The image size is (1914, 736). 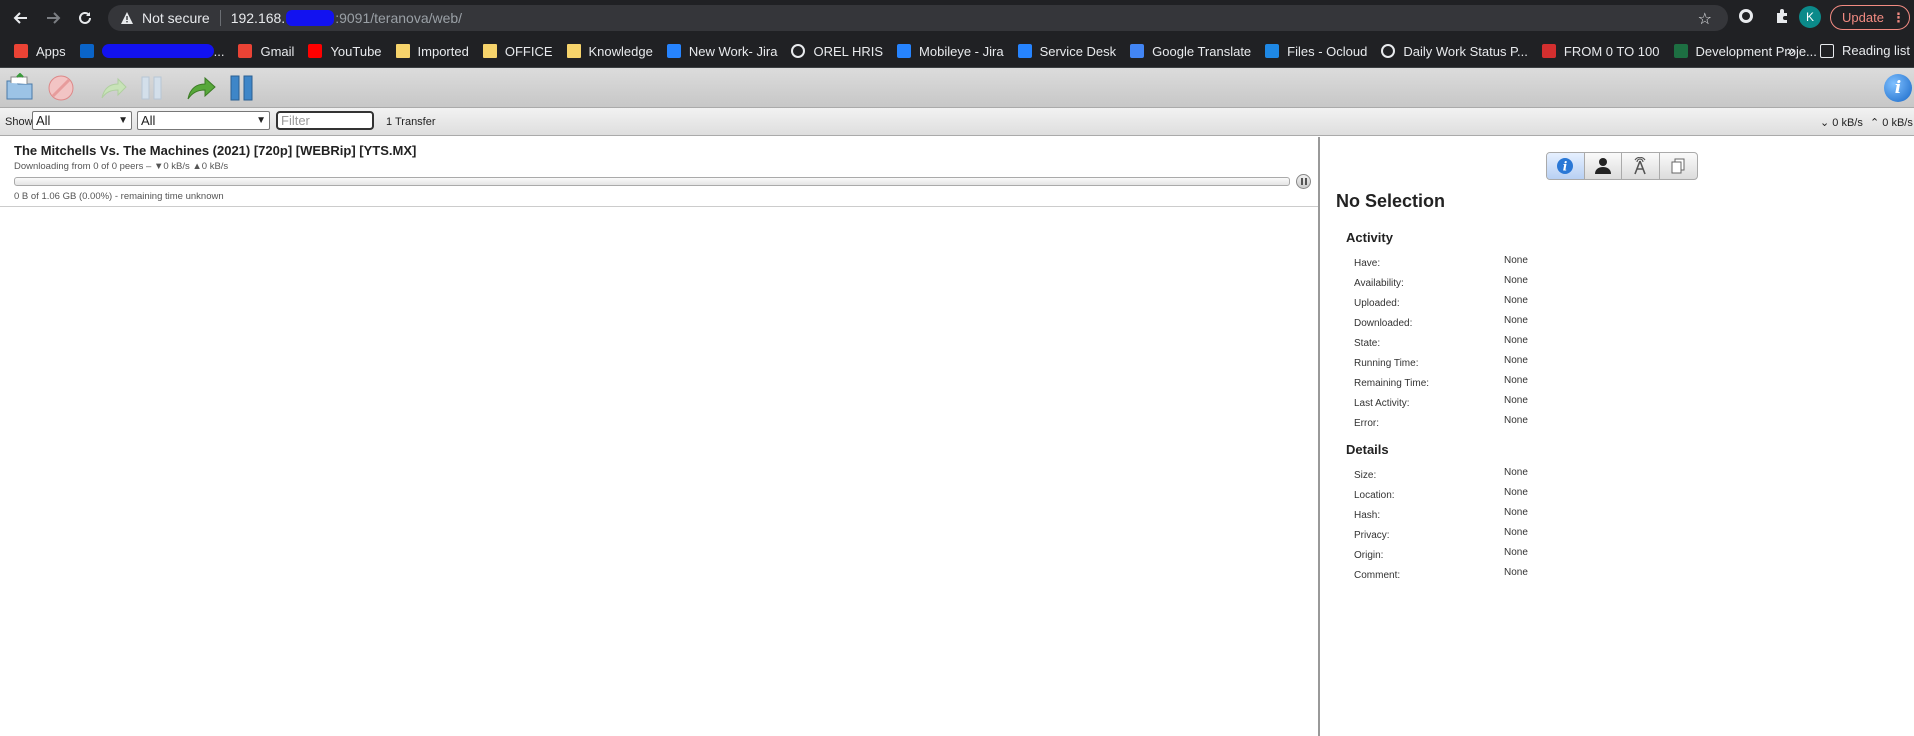 I want to click on extensions-puzzle-icon, so click(x=1782, y=17).